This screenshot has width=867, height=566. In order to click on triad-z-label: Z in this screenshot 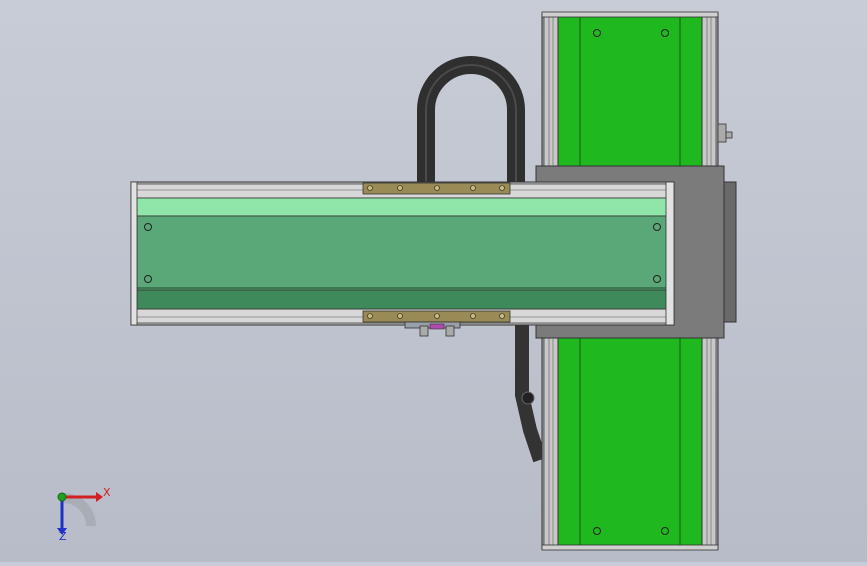, I will do `click(63, 536)`.